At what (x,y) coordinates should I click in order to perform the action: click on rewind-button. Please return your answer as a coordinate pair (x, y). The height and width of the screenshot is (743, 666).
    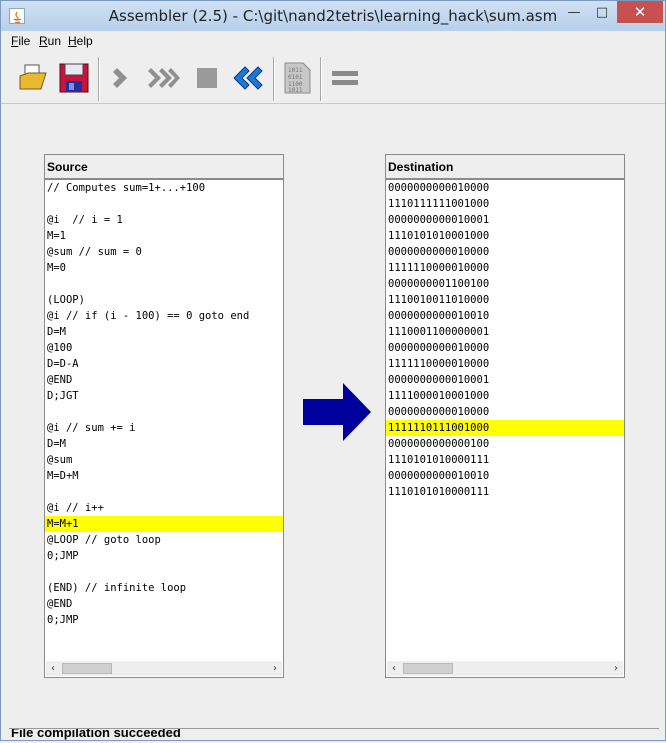
    Looking at the image, I should click on (248, 78).